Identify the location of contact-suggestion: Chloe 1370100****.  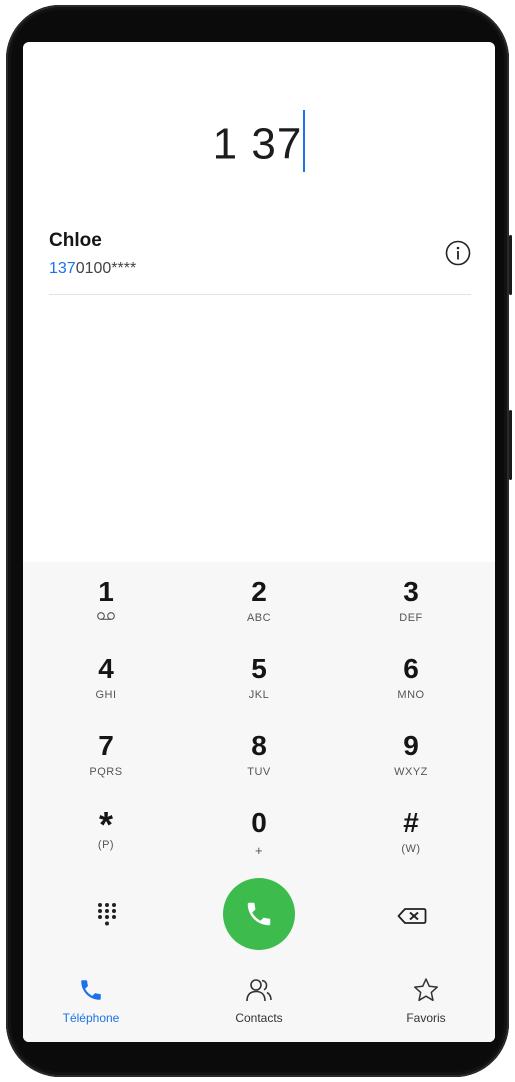
(260, 261).